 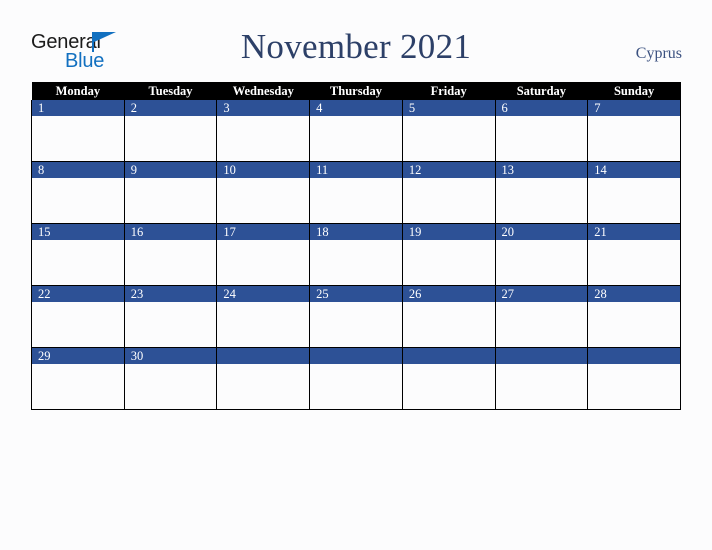 What do you see at coordinates (448, 108) in the screenshot?
I see `day-number: 5` at bounding box center [448, 108].